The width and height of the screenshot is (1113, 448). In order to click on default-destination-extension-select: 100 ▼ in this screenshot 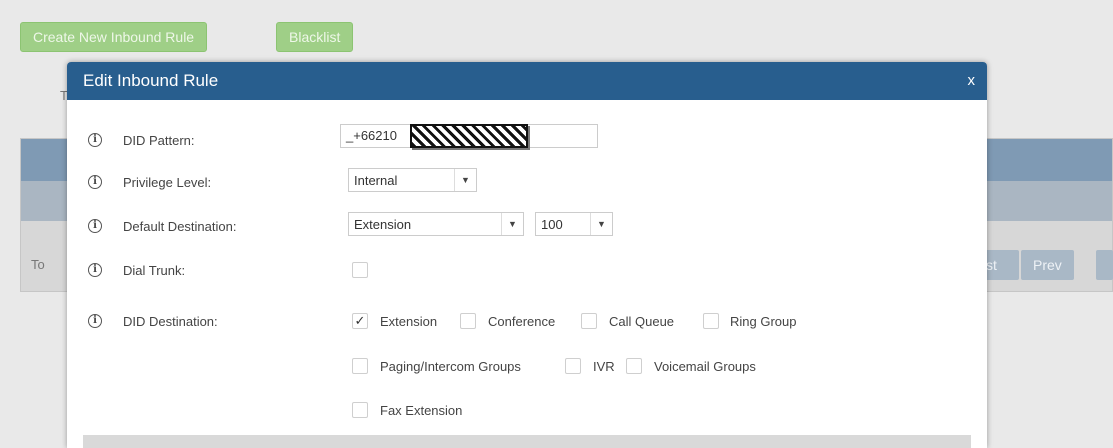, I will do `click(574, 224)`.